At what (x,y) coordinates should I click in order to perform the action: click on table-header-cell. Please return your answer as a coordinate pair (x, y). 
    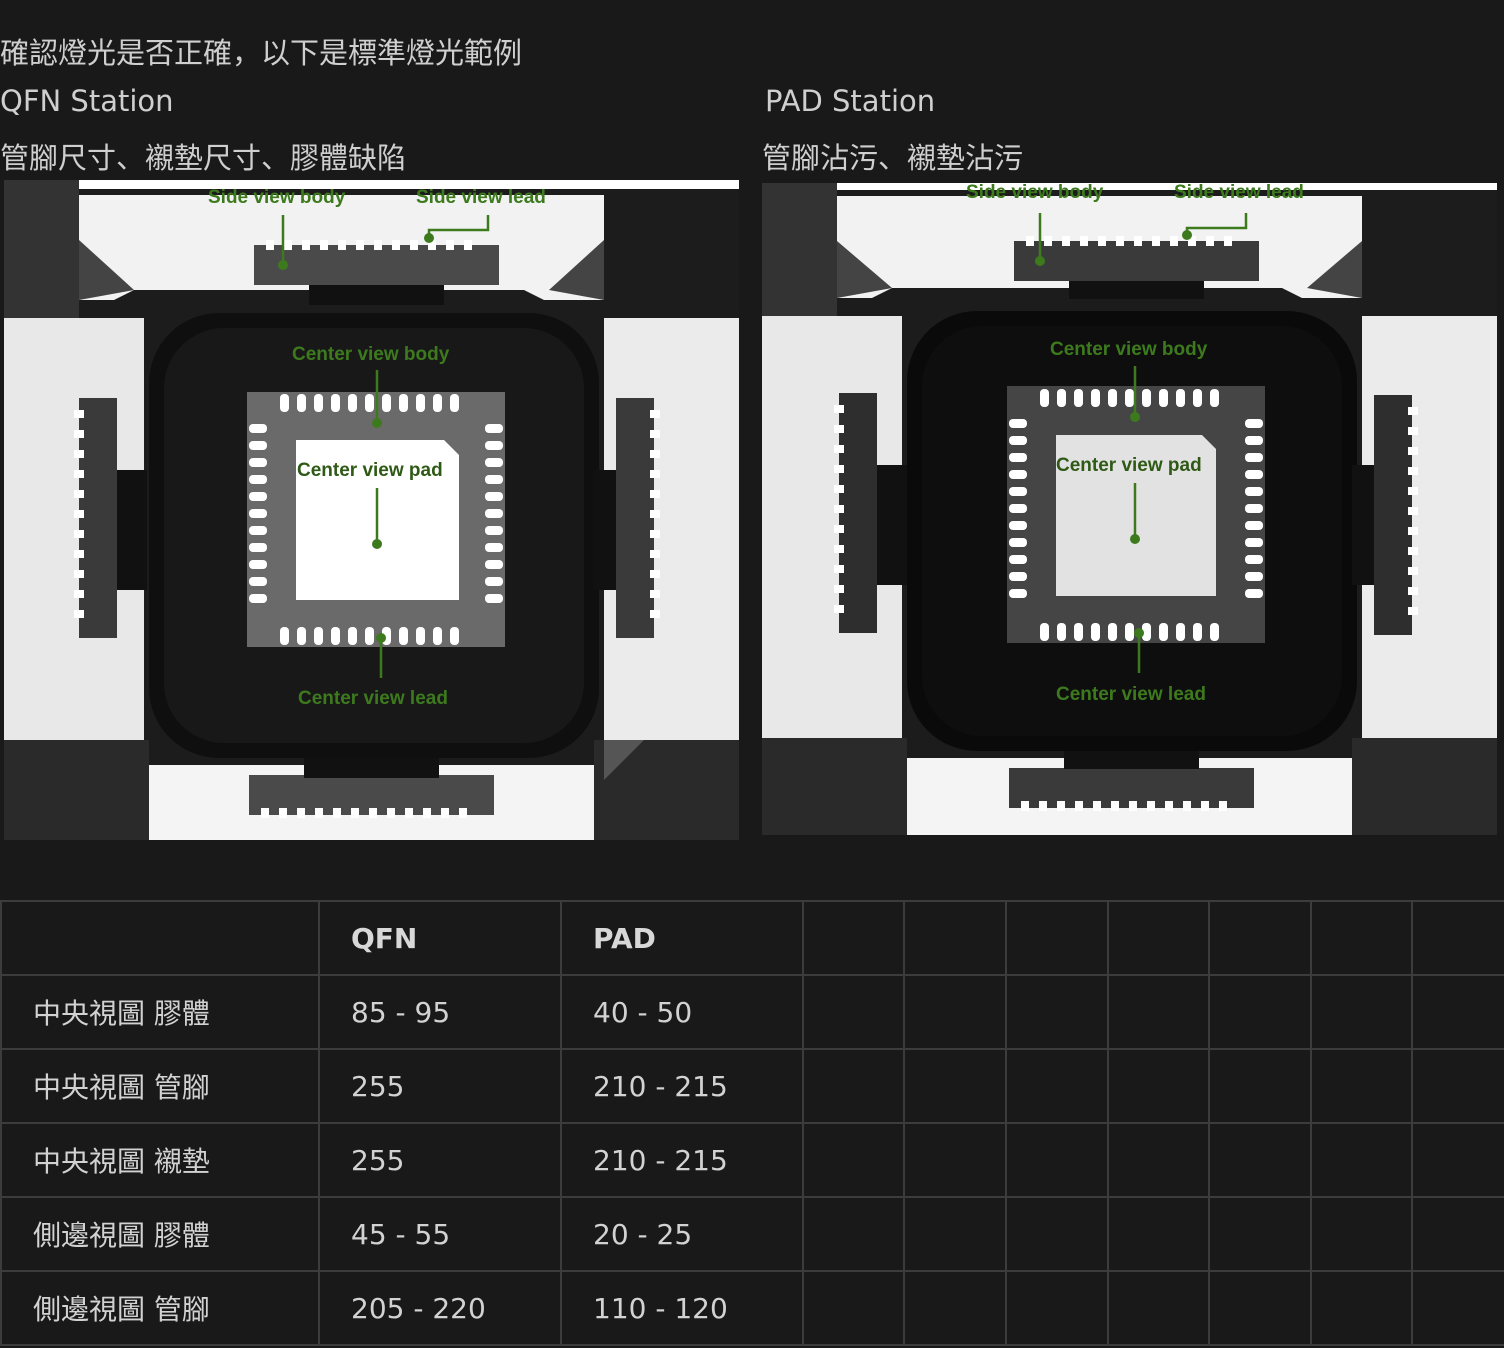
    Looking at the image, I should click on (160, 938).